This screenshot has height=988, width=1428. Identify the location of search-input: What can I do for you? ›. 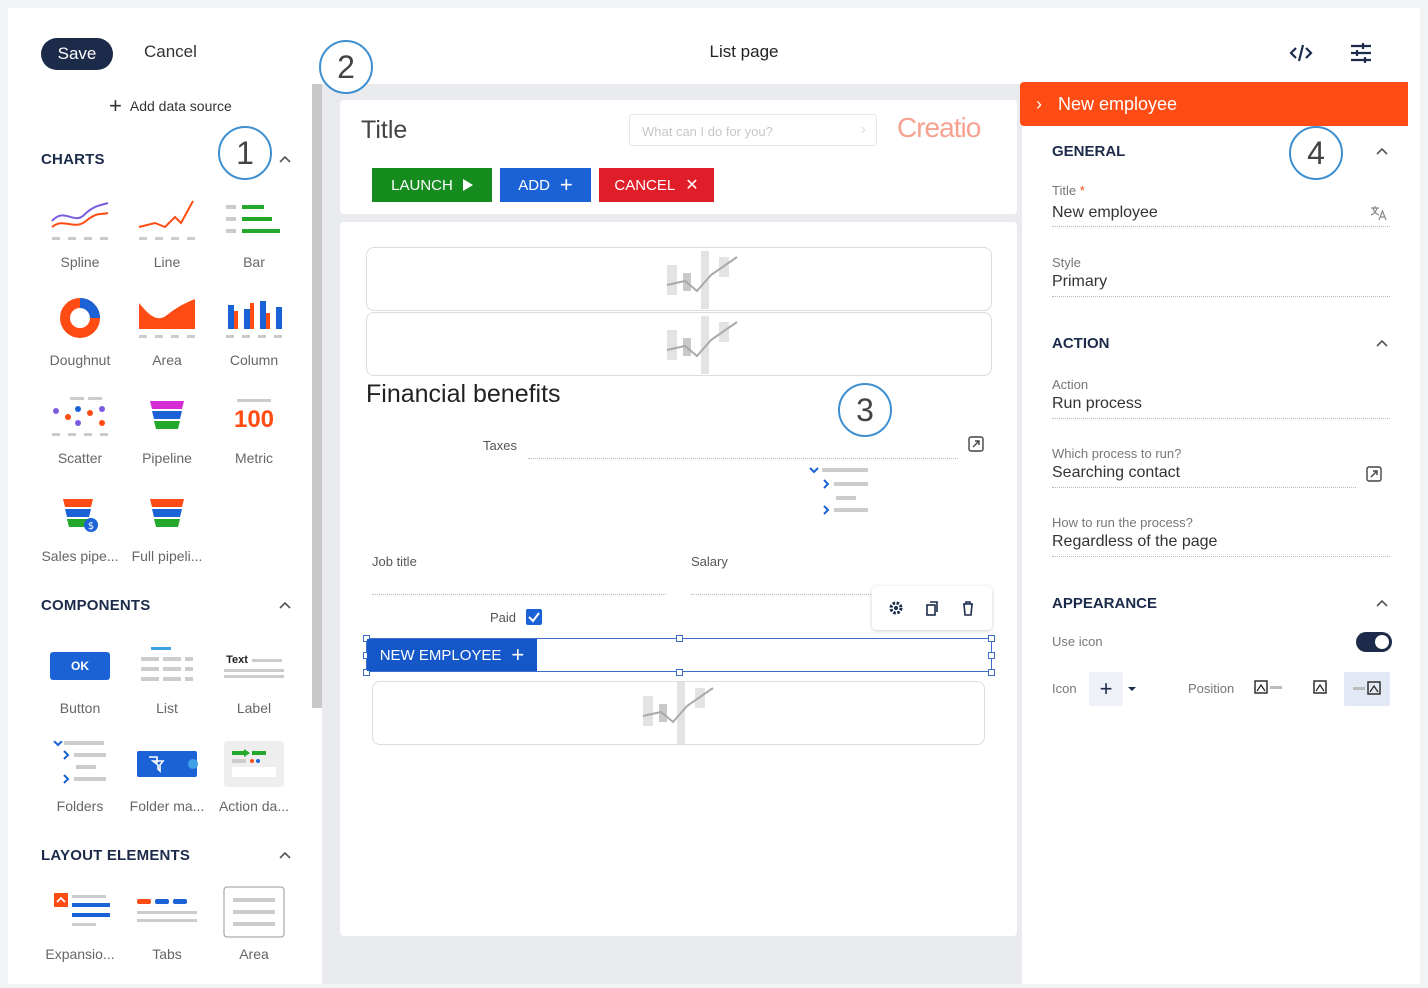
(753, 130).